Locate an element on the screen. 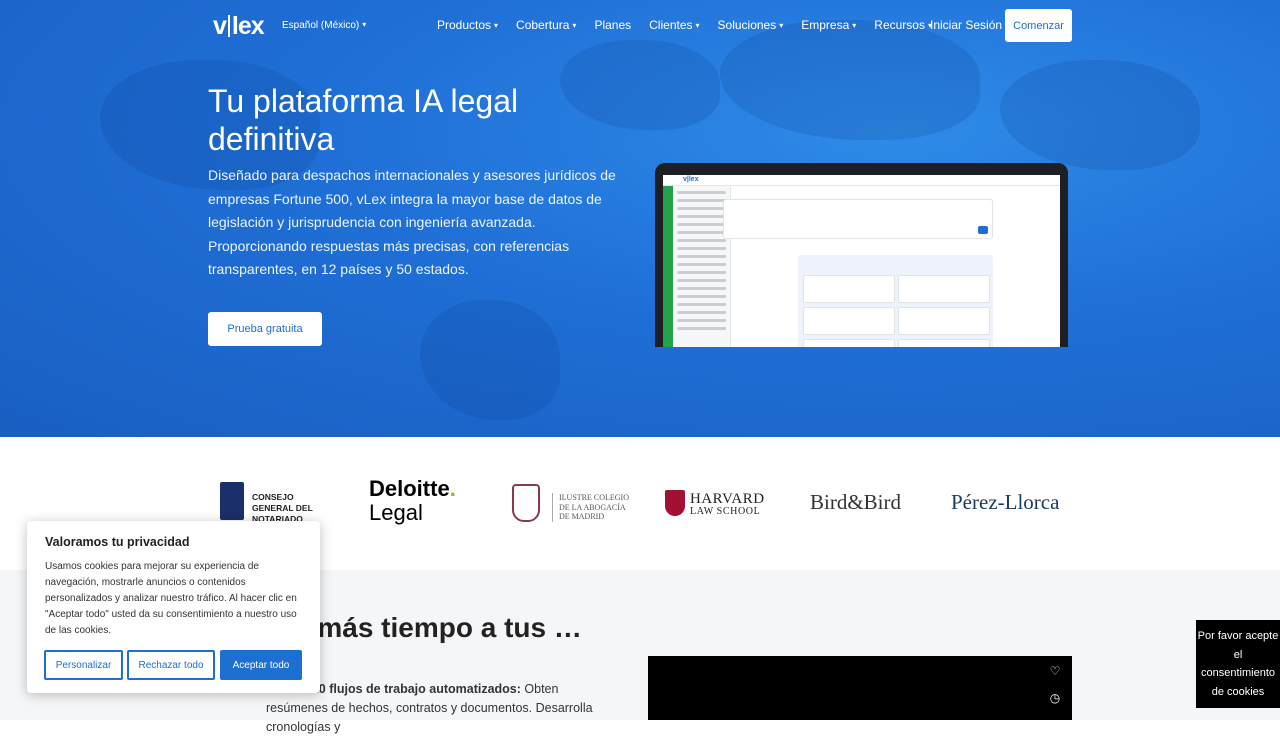 This screenshot has width=1280, height=737. nav-item-empresa: Empresa ▾ is located at coordinates (828, 25).